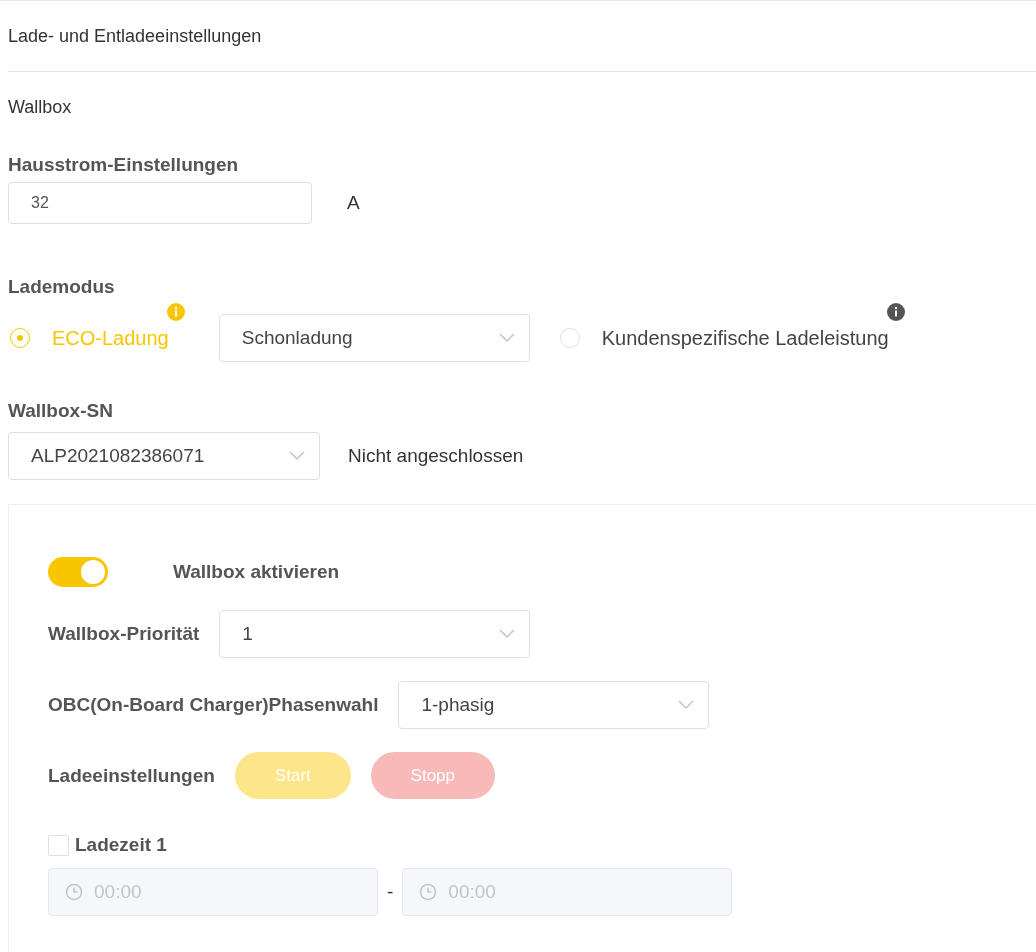 This screenshot has height=952, width=1036. Describe the element at coordinates (436, 456) in the screenshot. I see `connection-status: Nicht angeschlossen` at that location.